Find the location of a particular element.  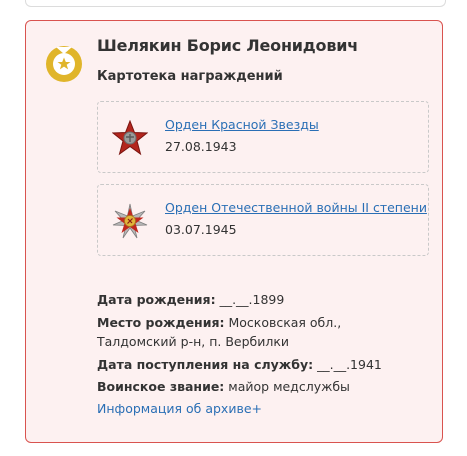

red-star-order-icon is located at coordinates (130, 138).